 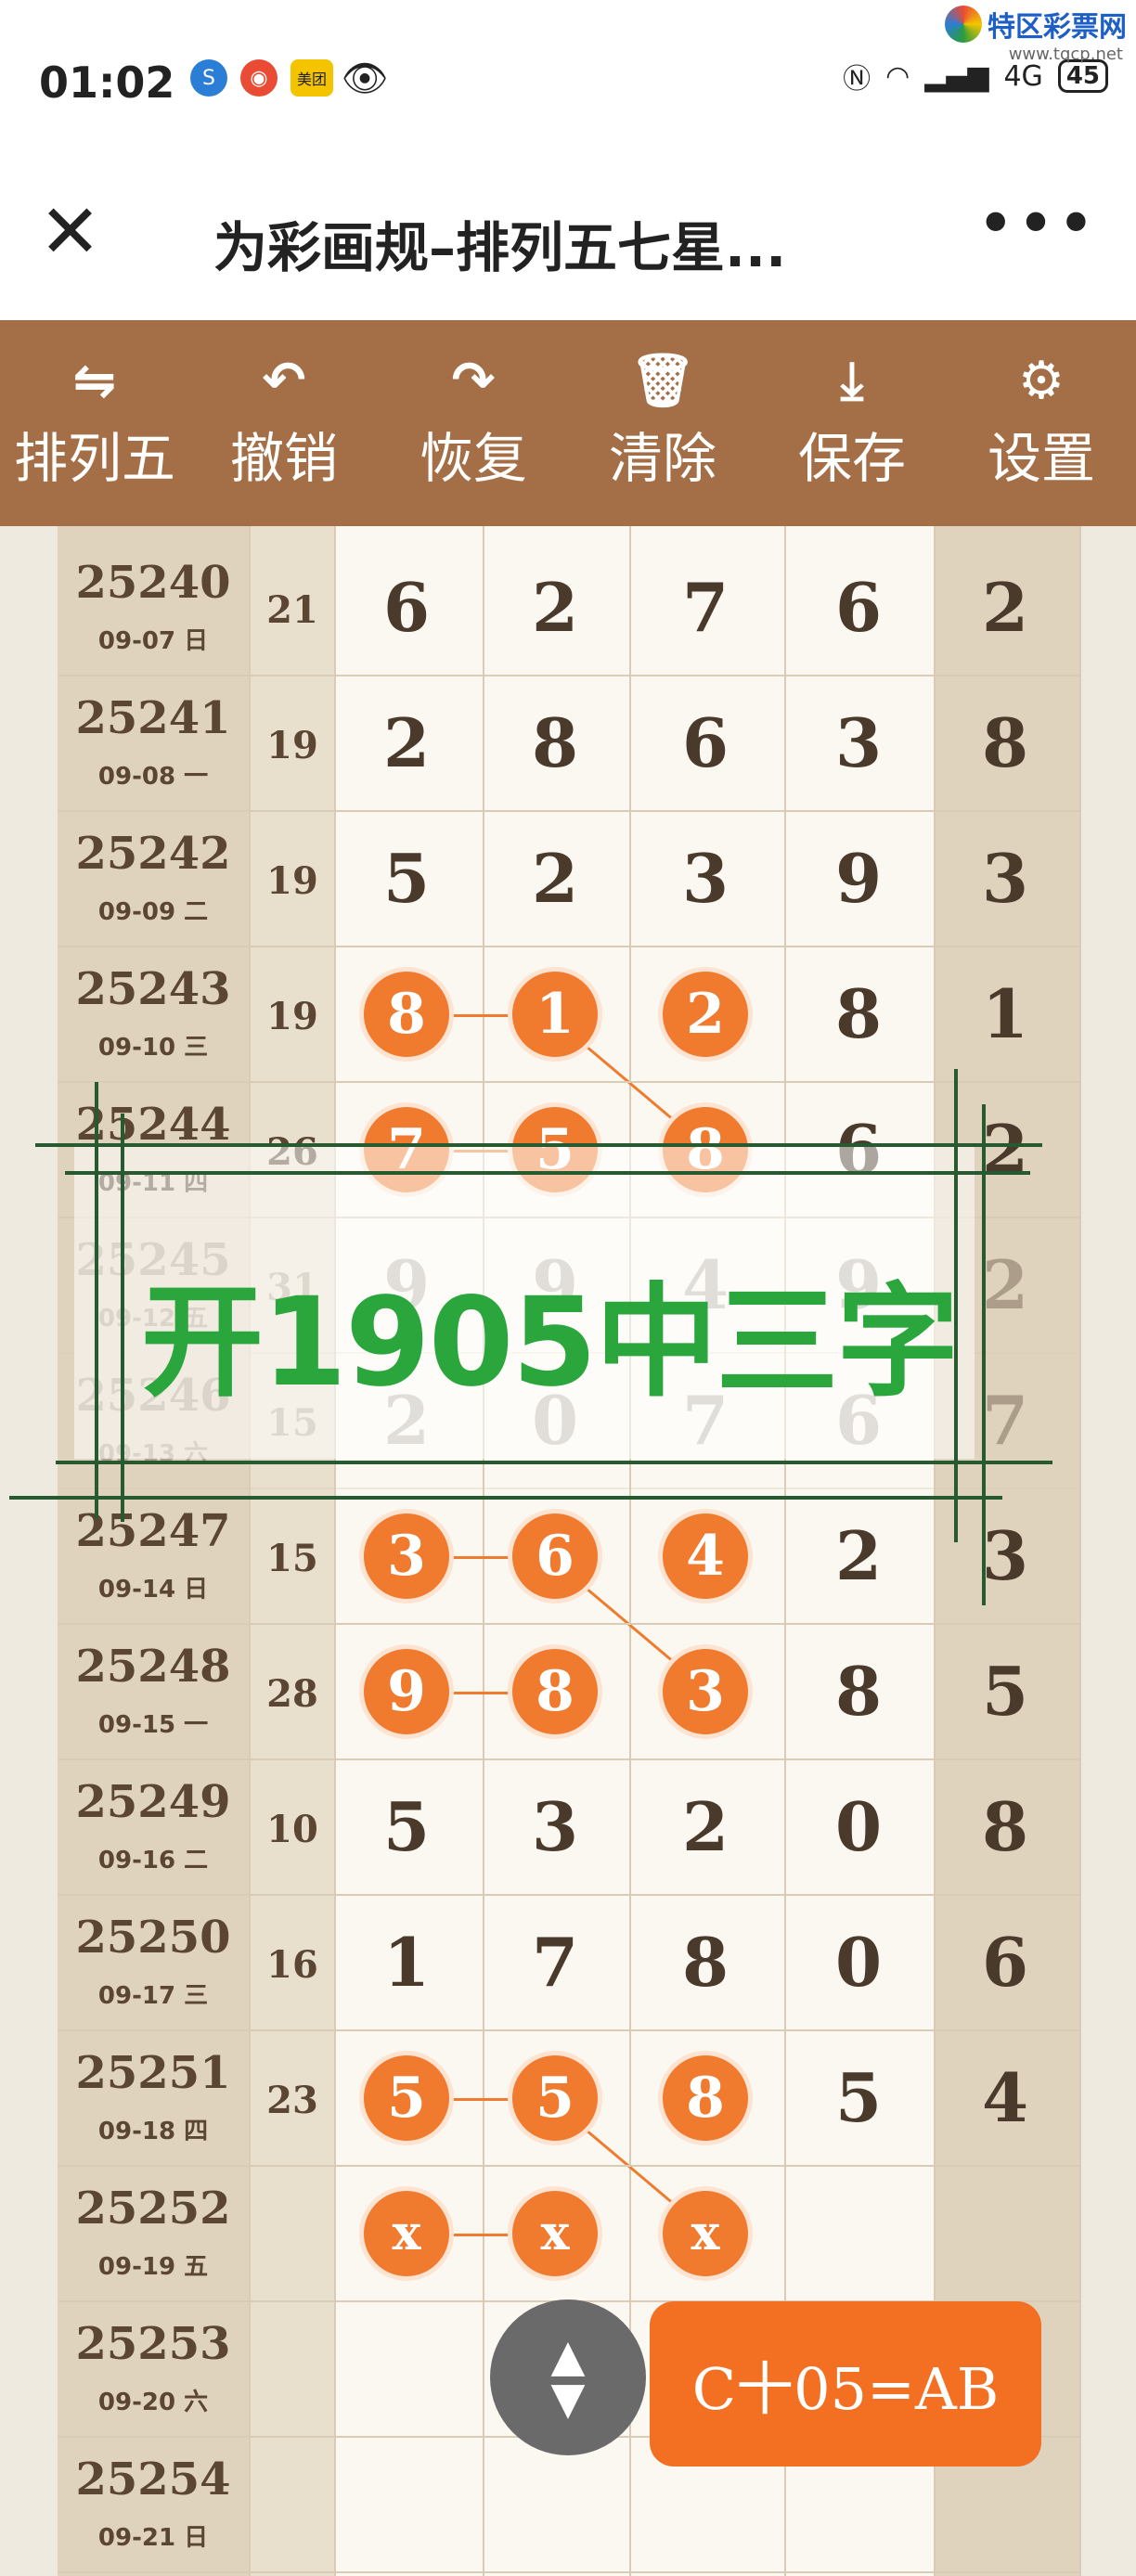 What do you see at coordinates (858, 878) in the screenshot?
I see `digit-cell: 9` at bounding box center [858, 878].